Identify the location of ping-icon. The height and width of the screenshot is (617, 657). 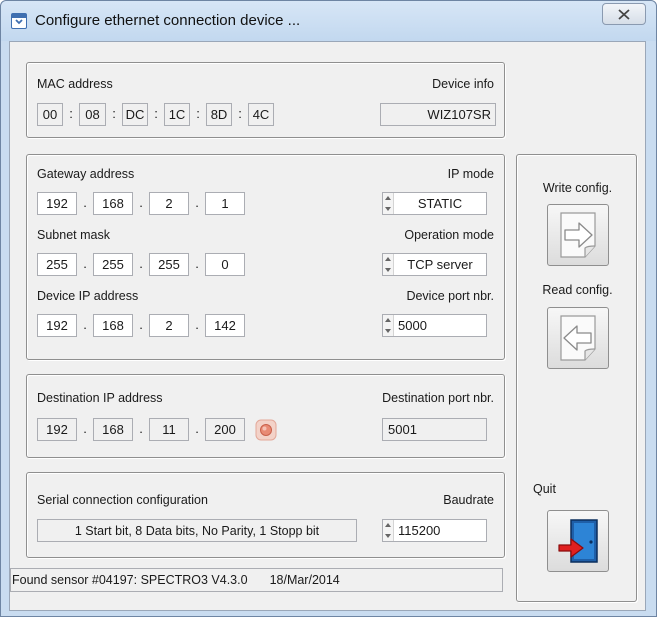
(266, 430).